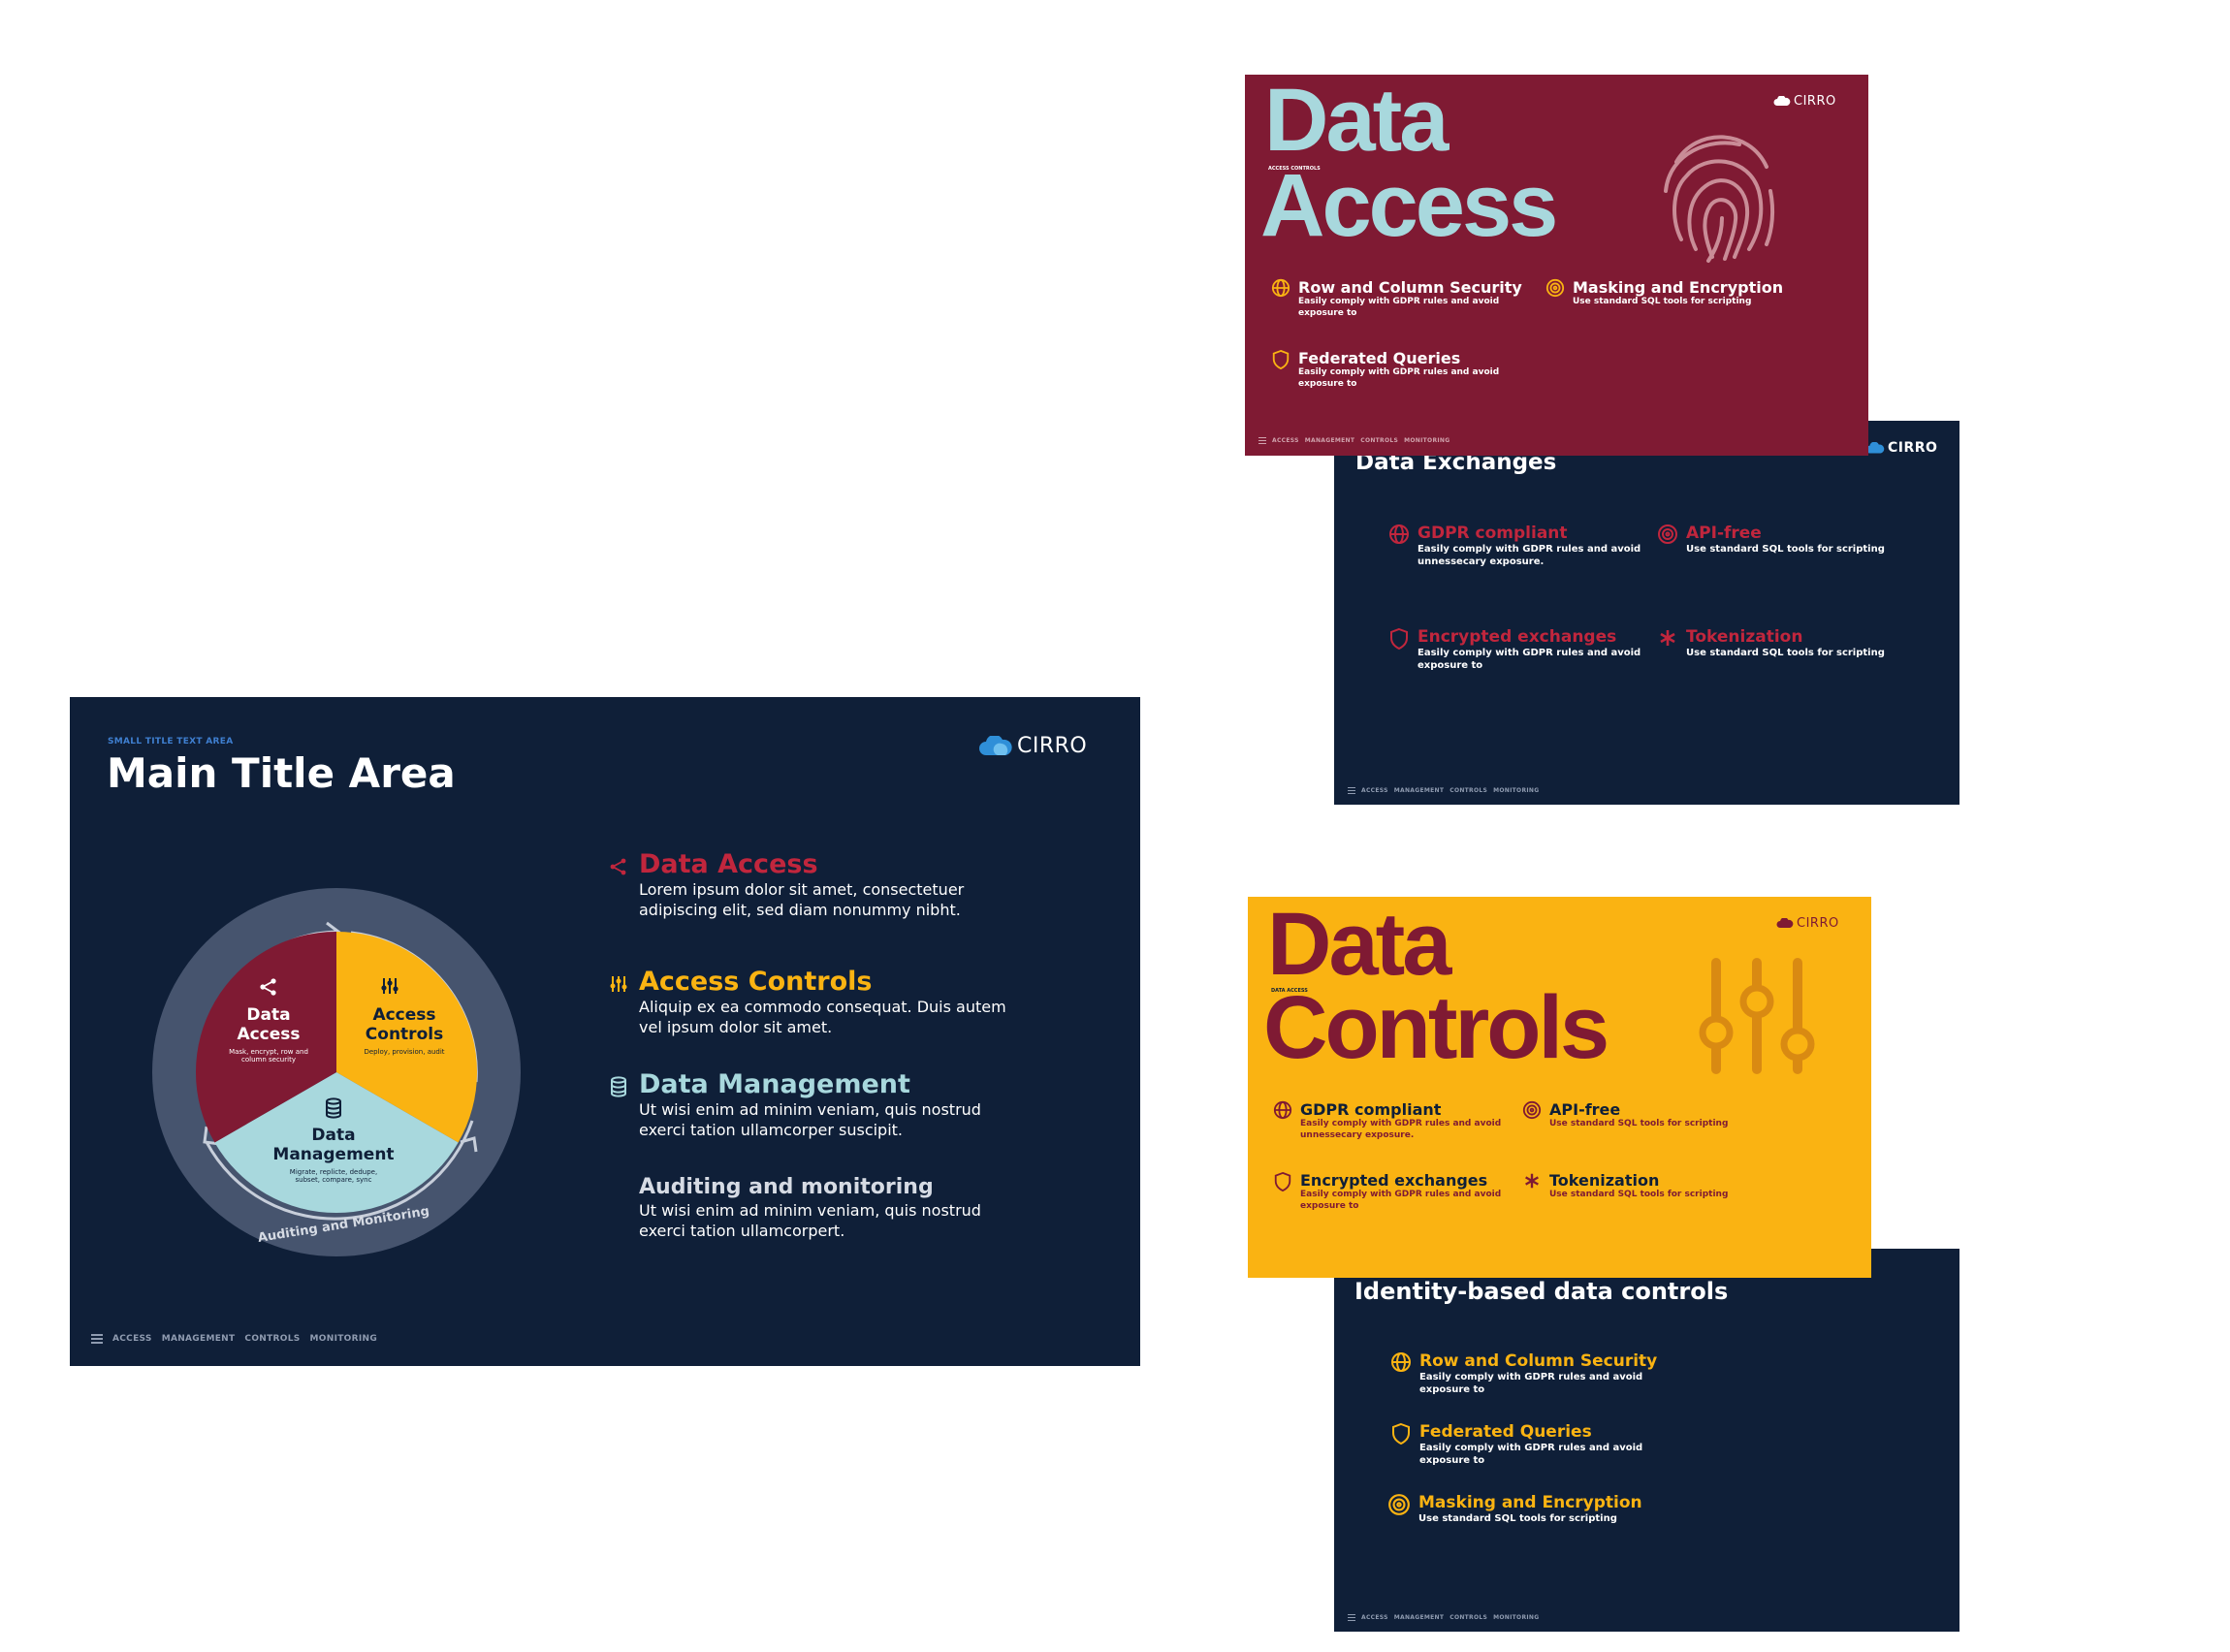 The height and width of the screenshot is (1652, 2230). What do you see at coordinates (404, 1052) in the screenshot?
I see `wheel-access-controls-desc-1: Deploy, provision, audit` at bounding box center [404, 1052].